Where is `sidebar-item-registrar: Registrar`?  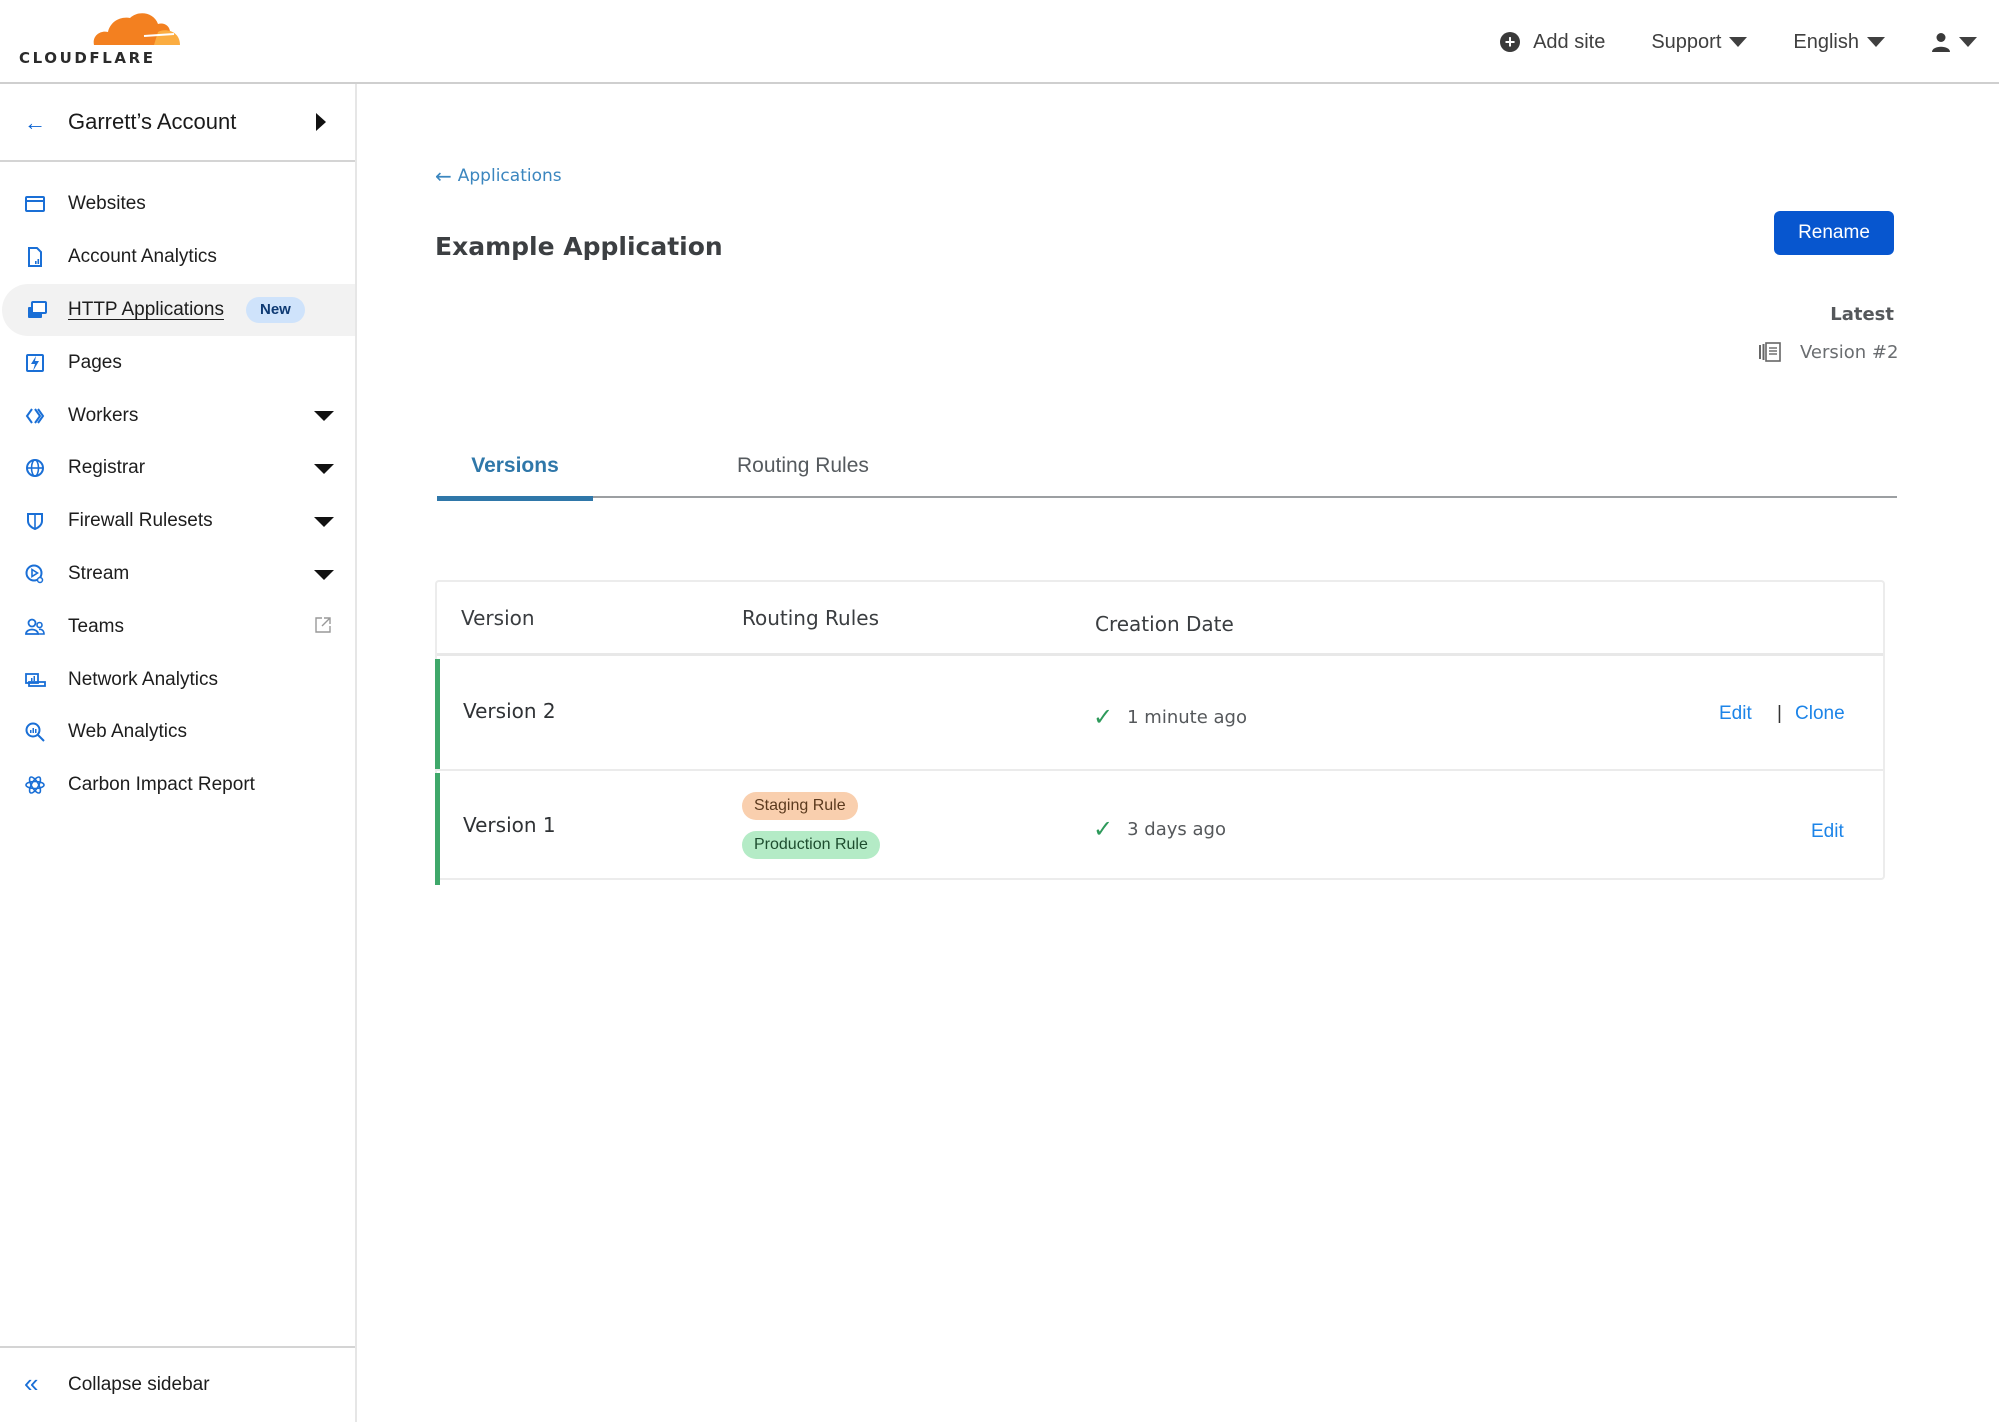
sidebar-item-registrar: Registrar is located at coordinates (177, 468).